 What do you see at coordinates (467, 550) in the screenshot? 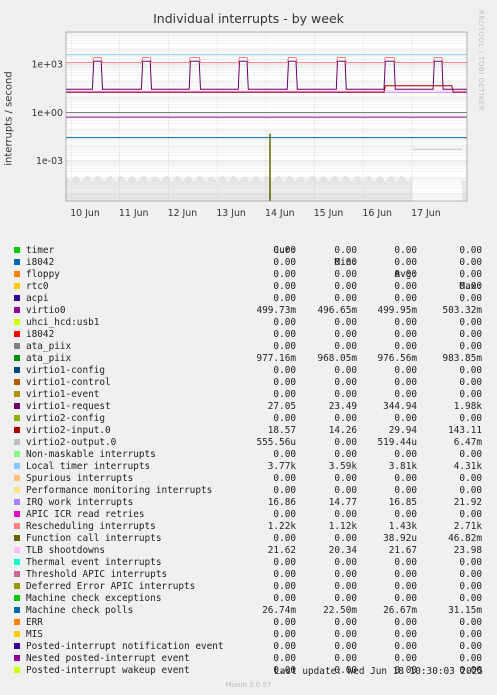
I see `legend-max-value: 23.98` at bounding box center [467, 550].